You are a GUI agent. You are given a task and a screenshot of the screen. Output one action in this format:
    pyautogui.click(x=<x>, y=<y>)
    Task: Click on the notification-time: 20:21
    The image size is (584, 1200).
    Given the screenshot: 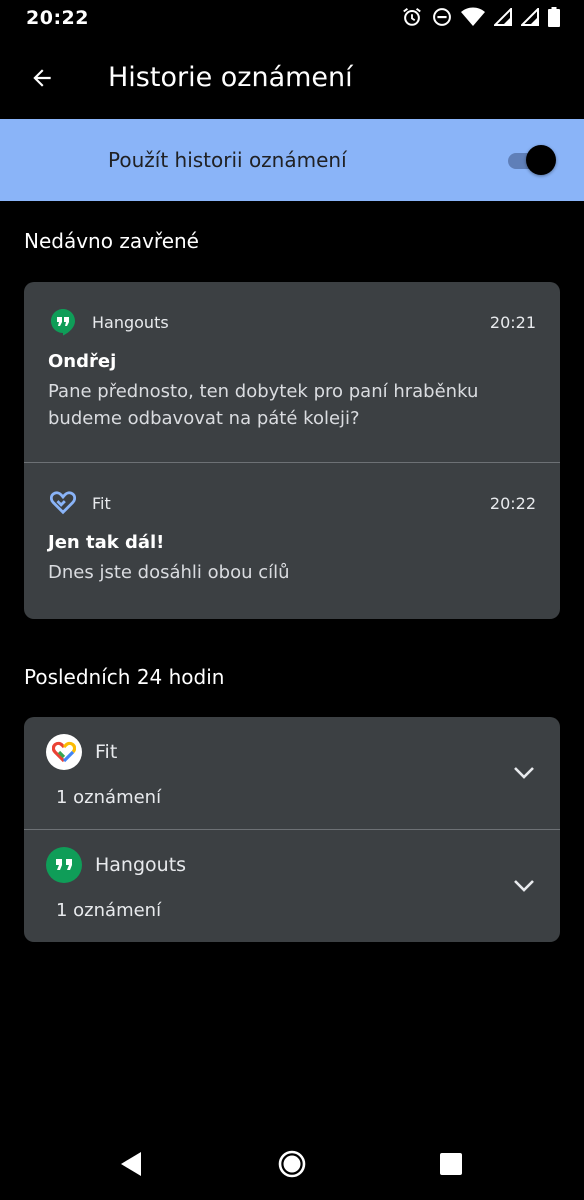 What is the action you would take?
    pyautogui.click(x=512, y=322)
    